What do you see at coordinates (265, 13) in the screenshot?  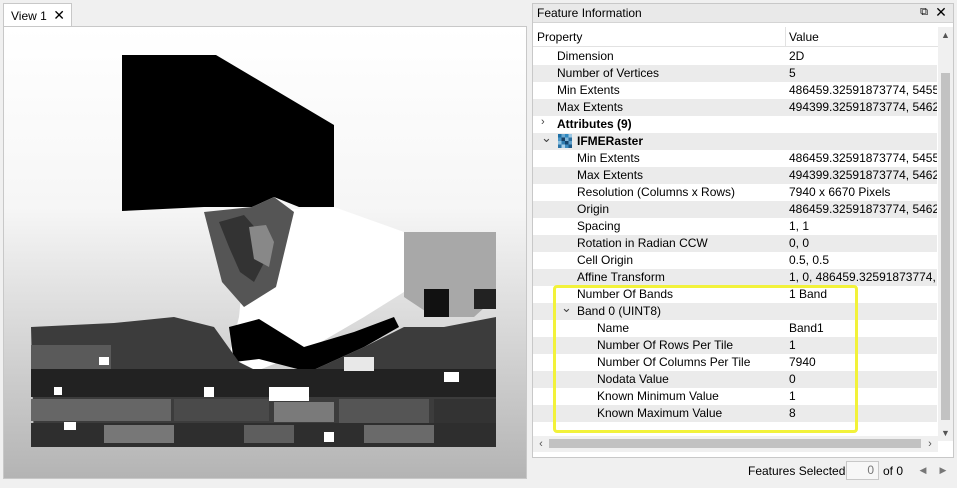 I see `view-tabbar: View 1 ✕` at bounding box center [265, 13].